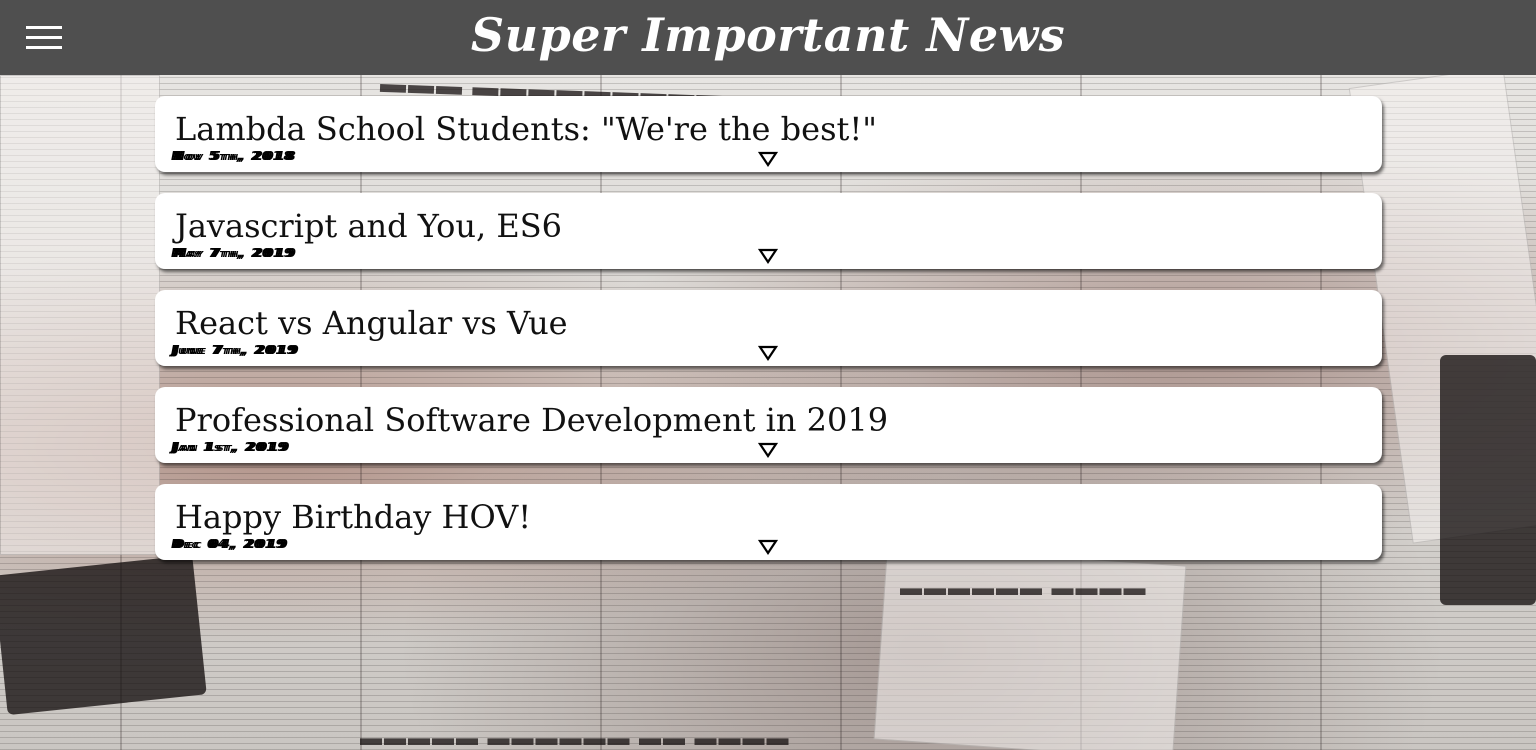 The image size is (1536, 750). What do you see at coordinates (238, 350) in the screenshot?
I see `article-date: June 7th, 2019` at bounding box center [238, 350].